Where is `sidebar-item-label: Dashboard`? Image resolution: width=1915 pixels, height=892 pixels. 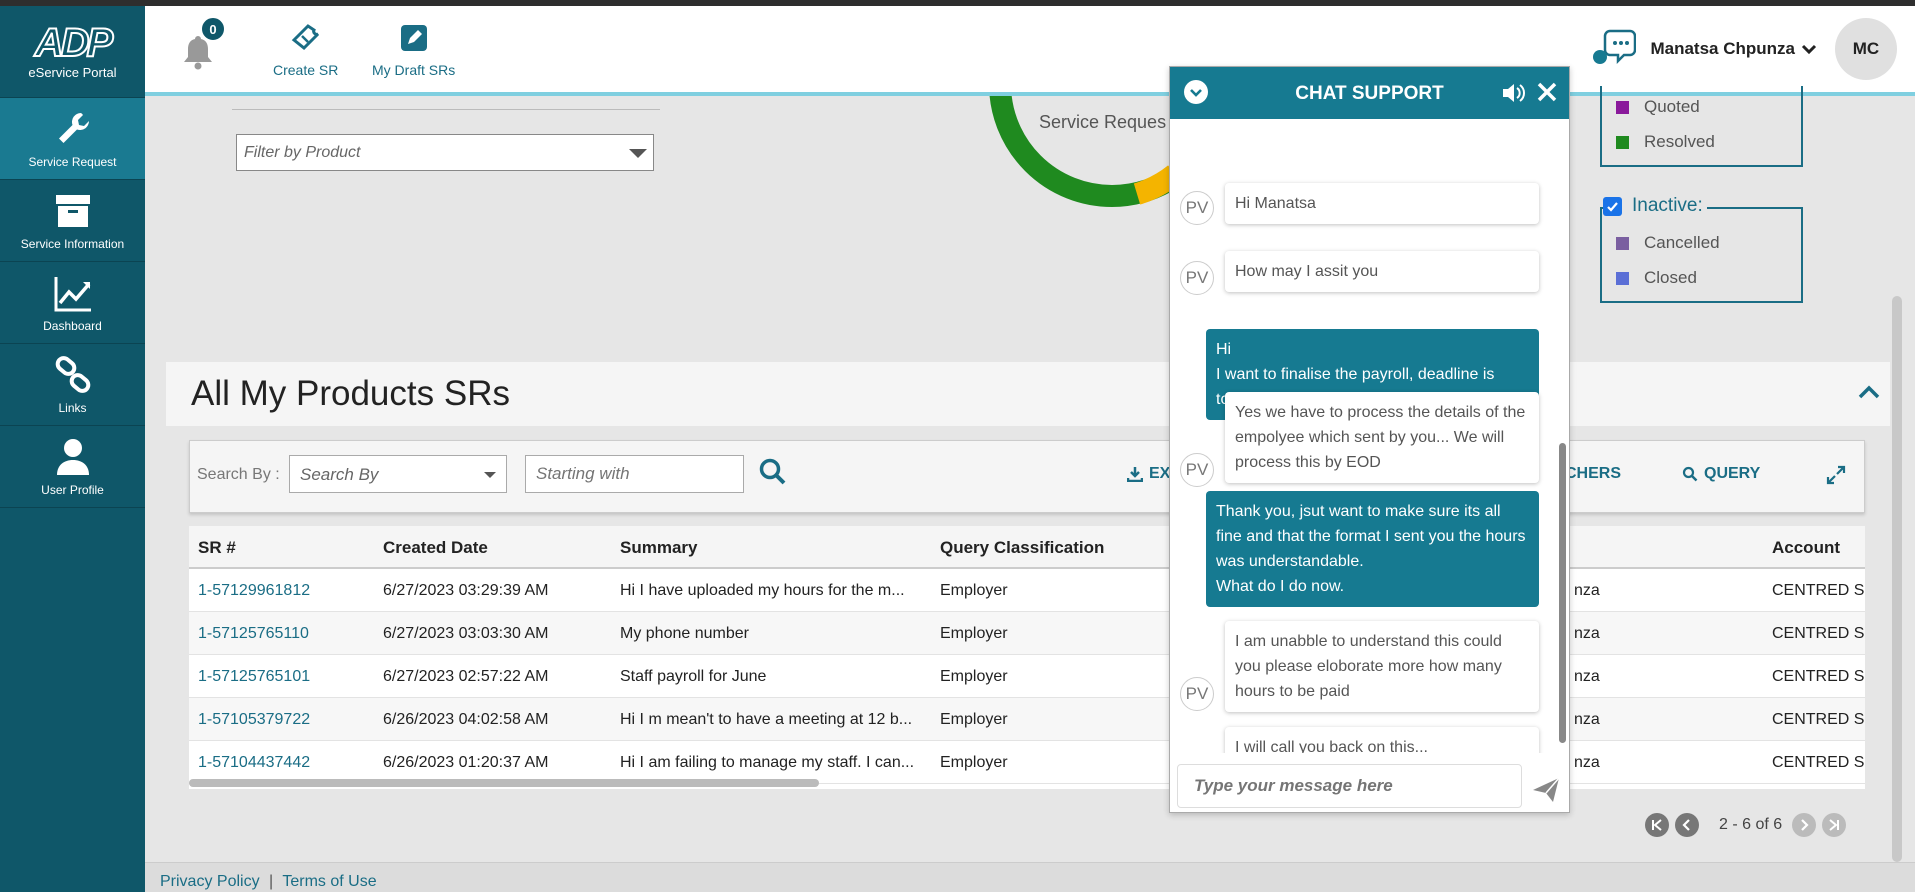 sidebar-item-label: Dashboard is located at coordinates (72, 325).